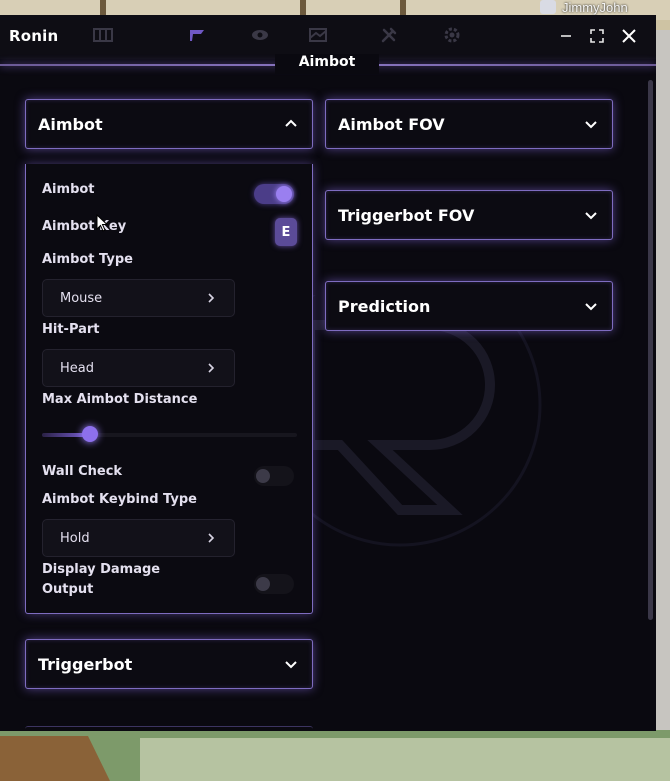 The height and width of the screenshot is (781, 670). Describe the element at coordinates (70, 124) in the screenshot. I see `section-aimbot-title: Aimbot` at that location.